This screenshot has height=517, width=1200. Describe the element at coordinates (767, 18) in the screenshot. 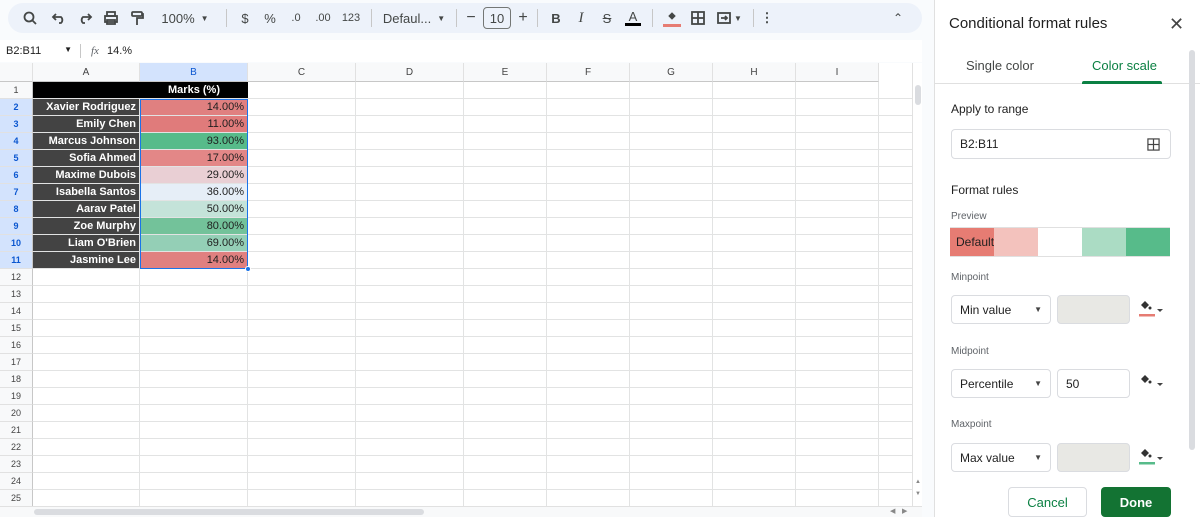

I see `more-options-icon: ⋮` at that location.